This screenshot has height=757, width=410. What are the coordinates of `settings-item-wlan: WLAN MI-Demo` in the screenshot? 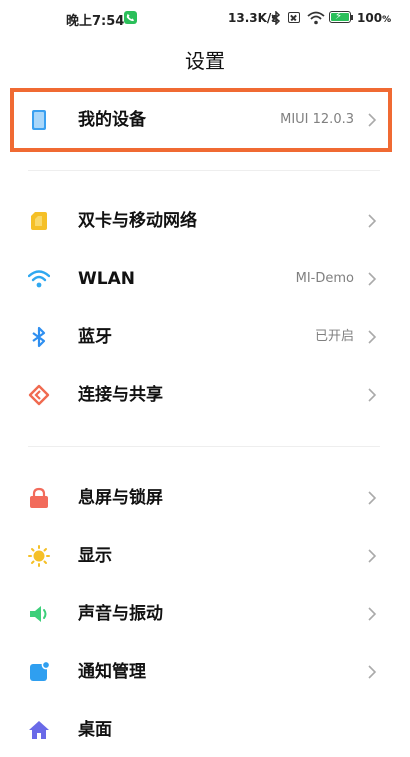 It's located at (205, 279).